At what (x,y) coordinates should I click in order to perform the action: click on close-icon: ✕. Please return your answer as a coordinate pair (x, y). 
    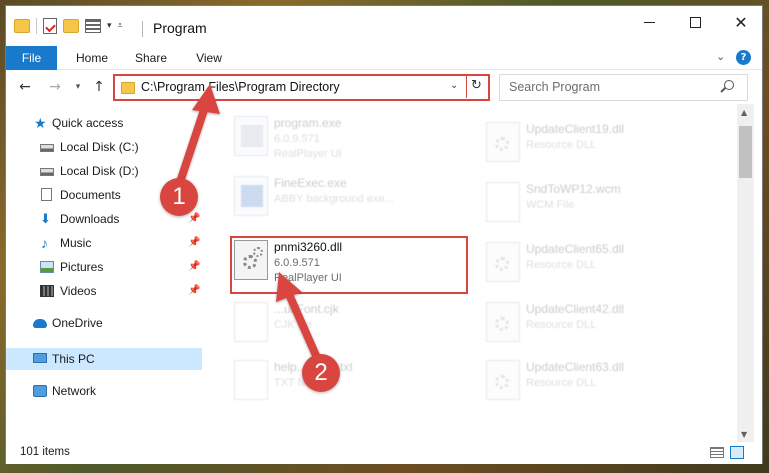
    Looking at the image, I should click on (741, 22).